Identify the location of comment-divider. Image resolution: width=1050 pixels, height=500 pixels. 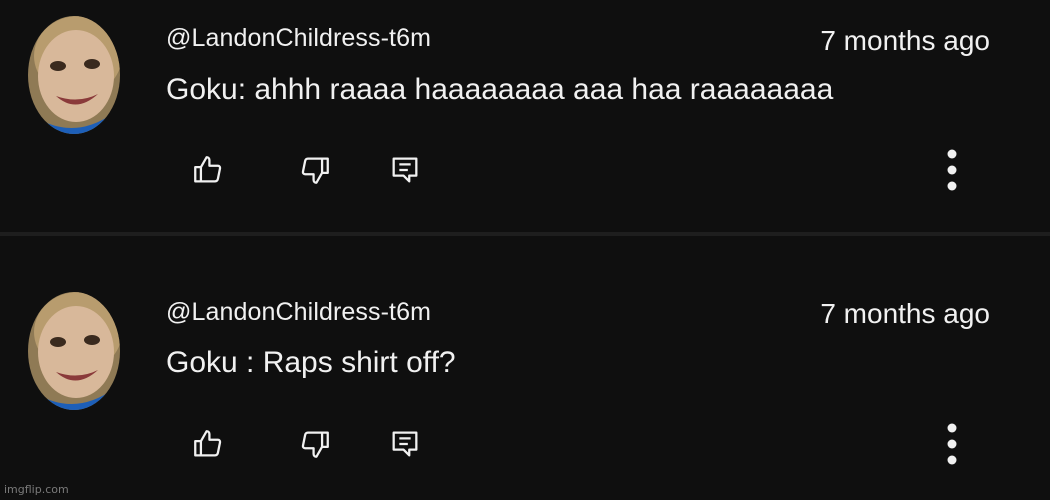
(525, 234).